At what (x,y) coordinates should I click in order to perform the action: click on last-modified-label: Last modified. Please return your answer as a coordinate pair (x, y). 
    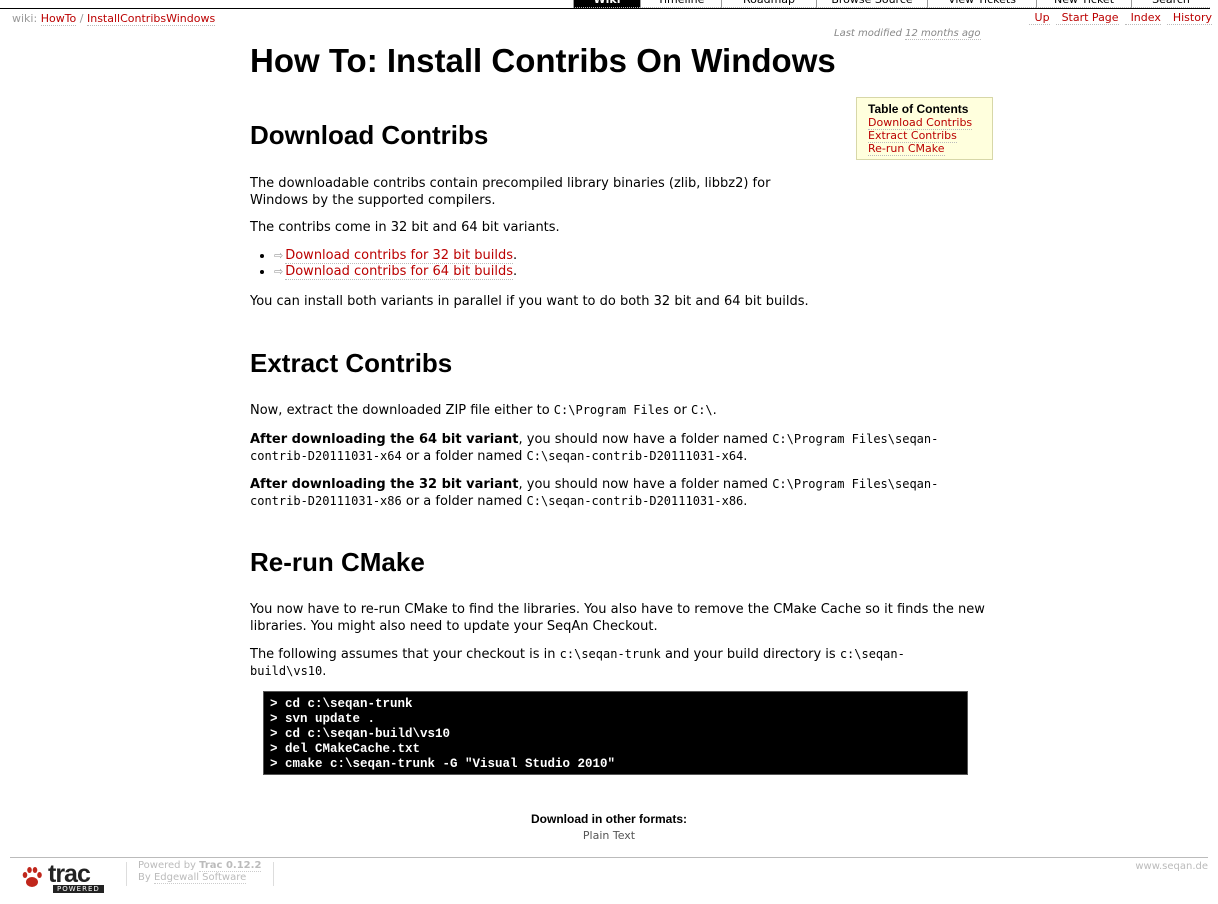
    Looking at the image, I should click on (868, 33).